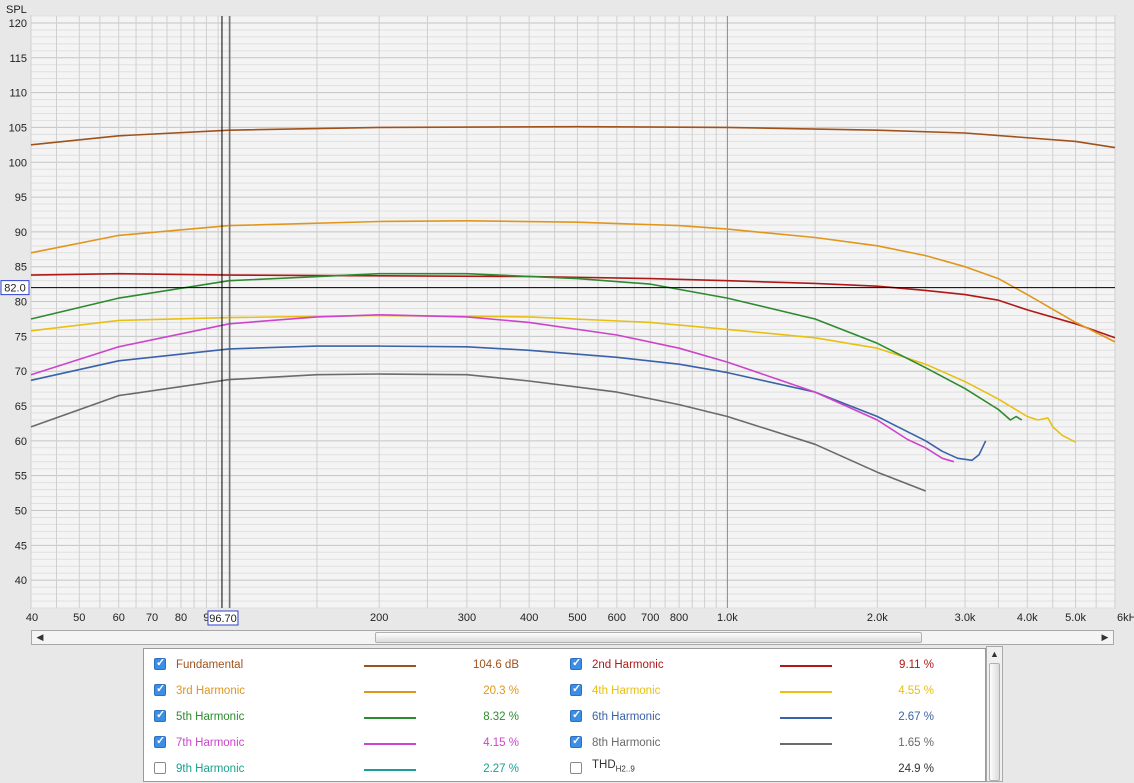 The height and width of the screenshot is (783, 1134). Describe the element at coordinates (529, 618) in the screenshot. I see `x-tick-label: 400` at that location.